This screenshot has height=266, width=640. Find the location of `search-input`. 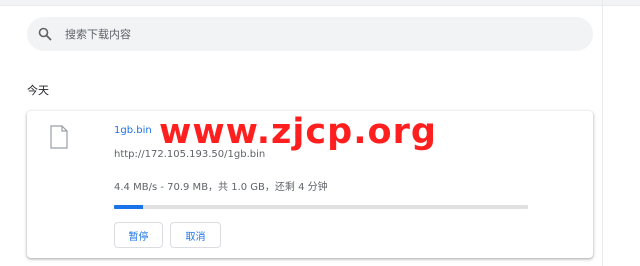

search-input is located at coordinates (305, 34).